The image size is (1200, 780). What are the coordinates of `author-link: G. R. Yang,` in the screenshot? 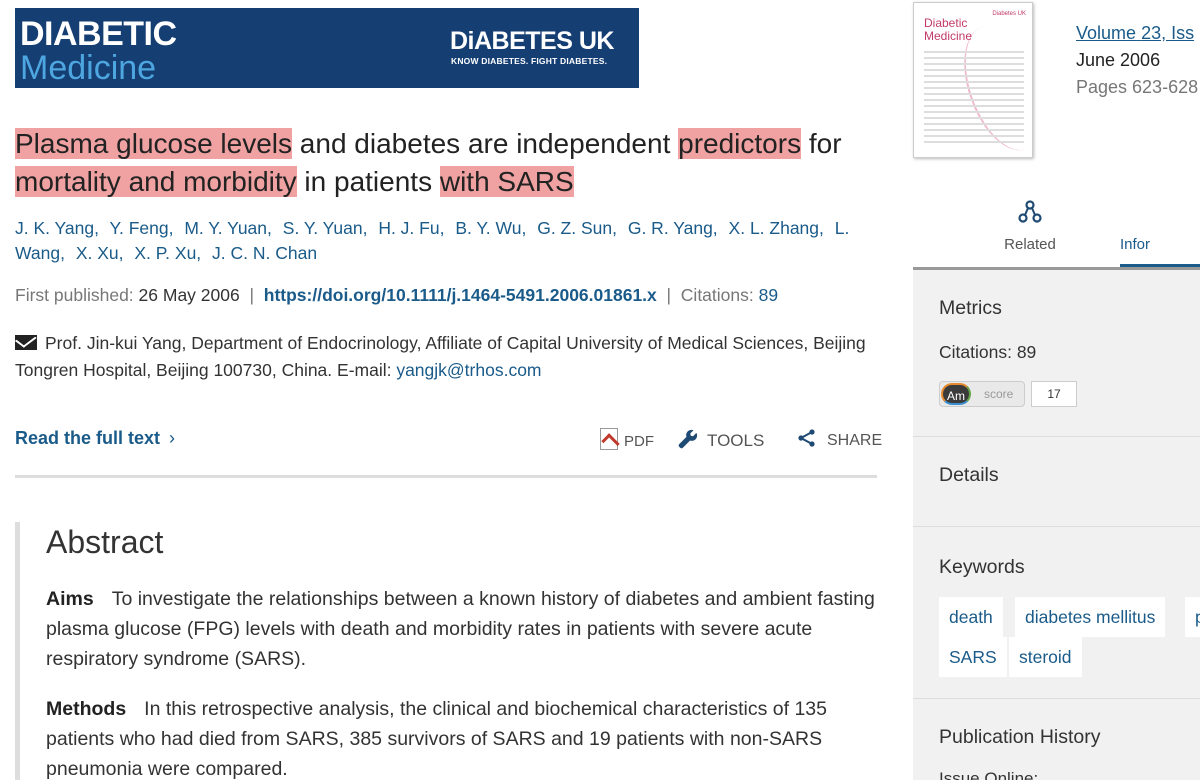 It's located at (673, 228).